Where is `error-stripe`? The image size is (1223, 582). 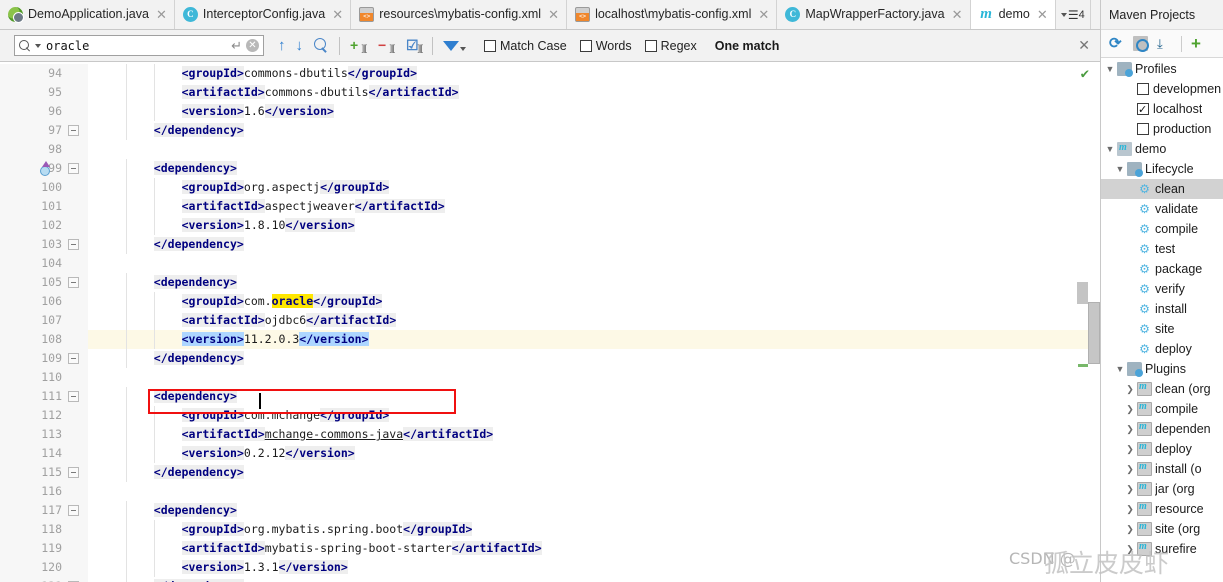 error-stripe is located at coordinates (1082, 323).